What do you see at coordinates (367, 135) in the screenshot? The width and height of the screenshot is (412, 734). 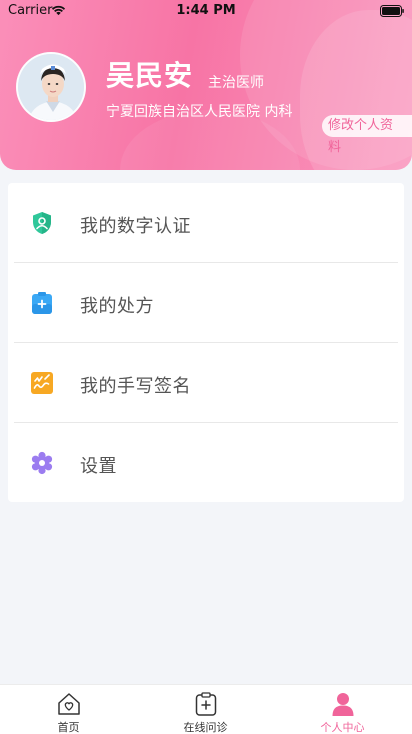 I see `edit-profile-button: 修改个人资料` at bounding box center [367, 135].